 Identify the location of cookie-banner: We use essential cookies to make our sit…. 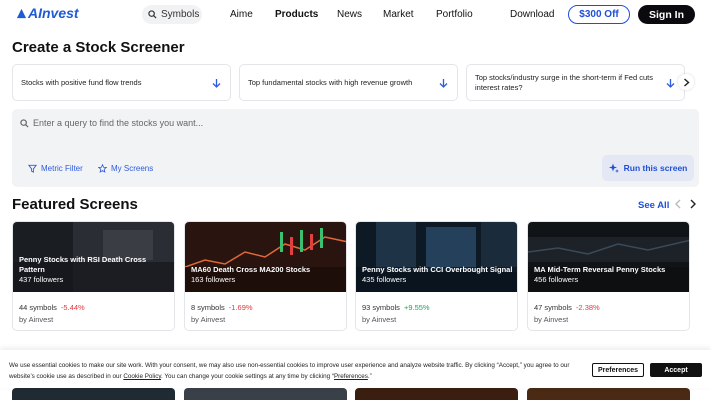
(355, 369).